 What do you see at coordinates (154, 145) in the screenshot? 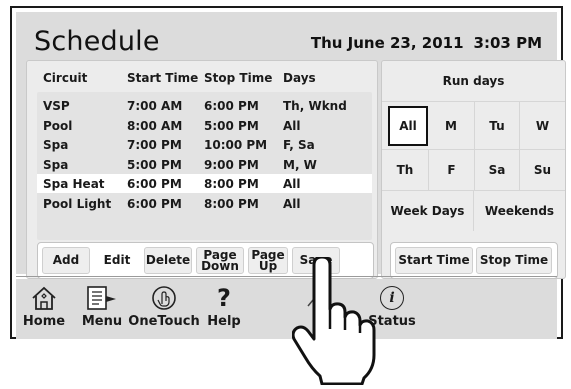
I see `cell-start-time: 7:00 PM` at bounding box center [154, 145].